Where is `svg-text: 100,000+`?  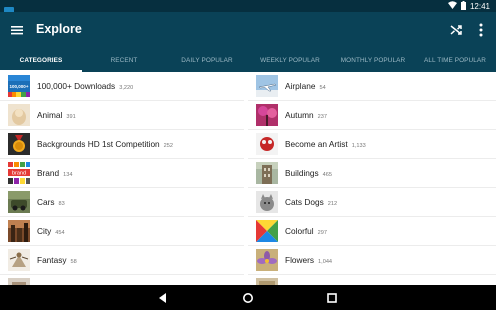 svg-text: 100,000+ is located at coordinates (19, 86).